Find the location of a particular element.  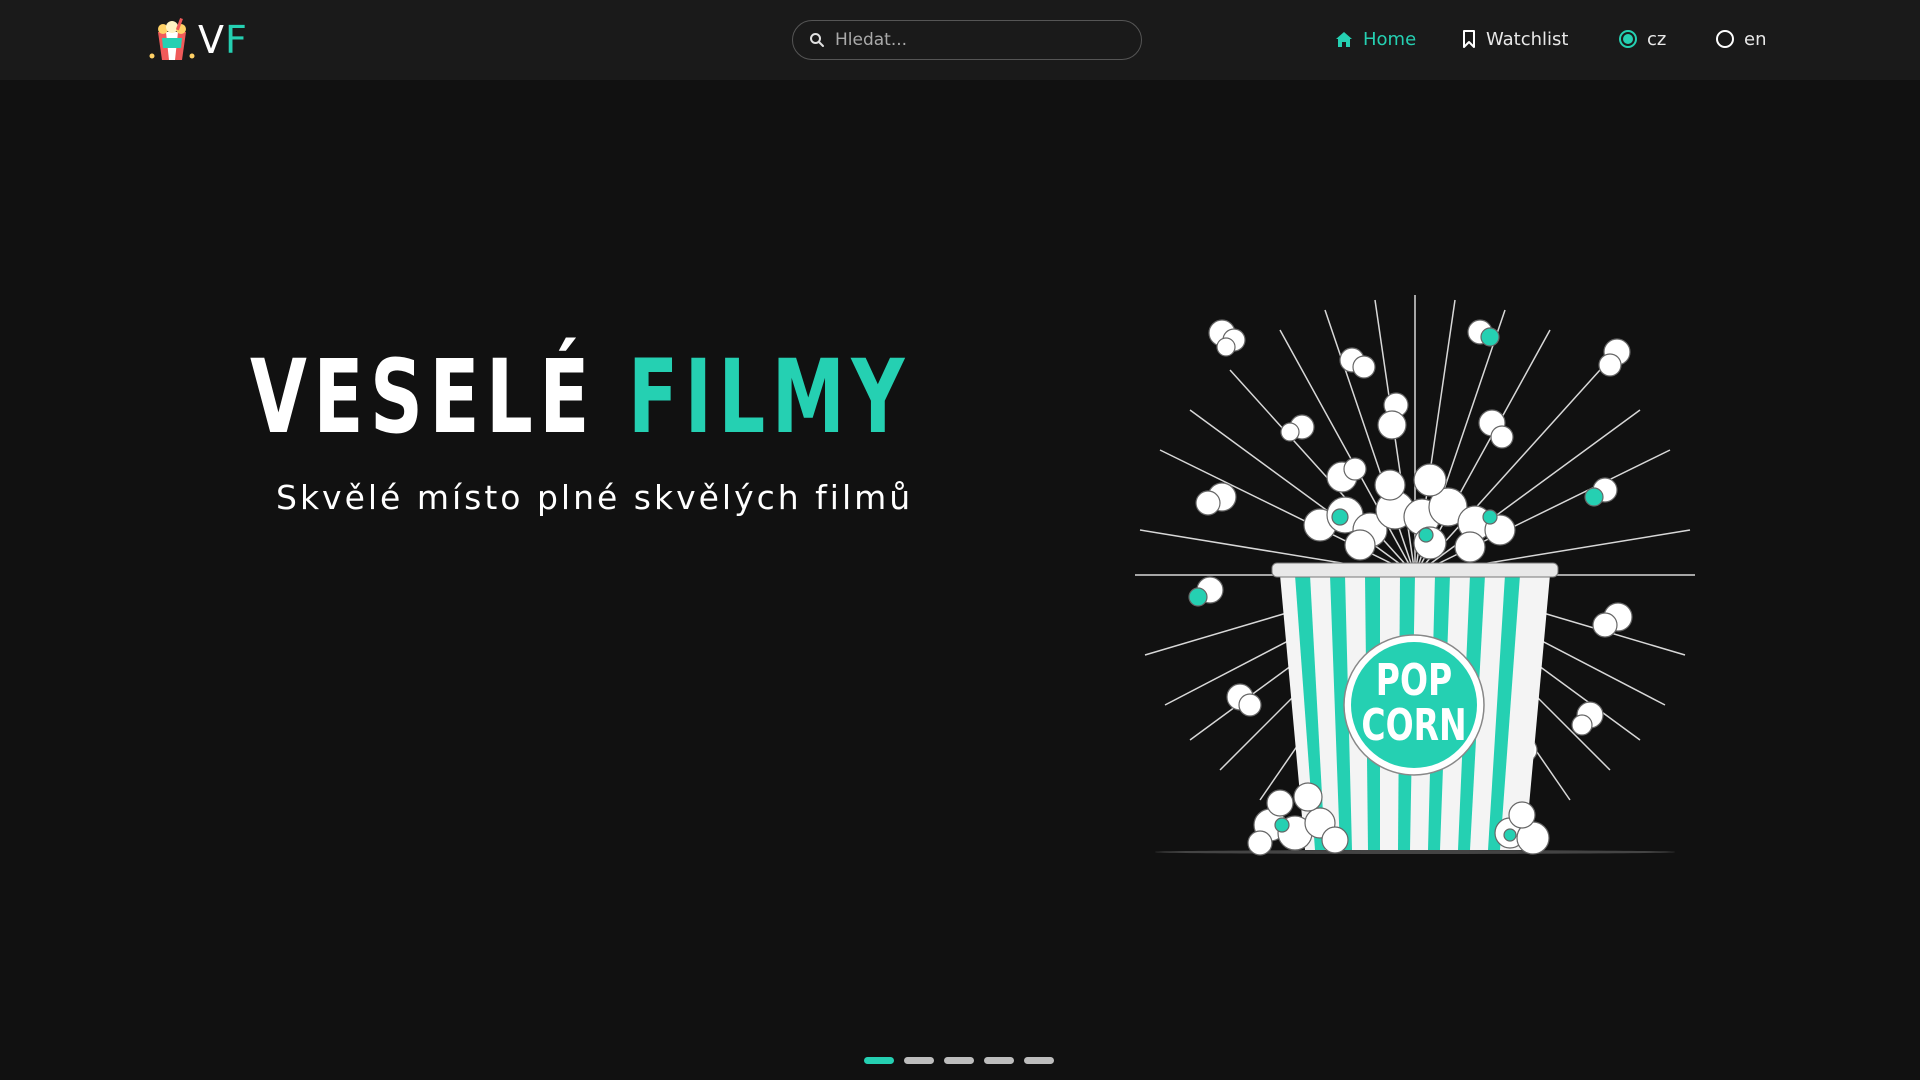

bookmark-icon is located at coordinates (1469, 39).